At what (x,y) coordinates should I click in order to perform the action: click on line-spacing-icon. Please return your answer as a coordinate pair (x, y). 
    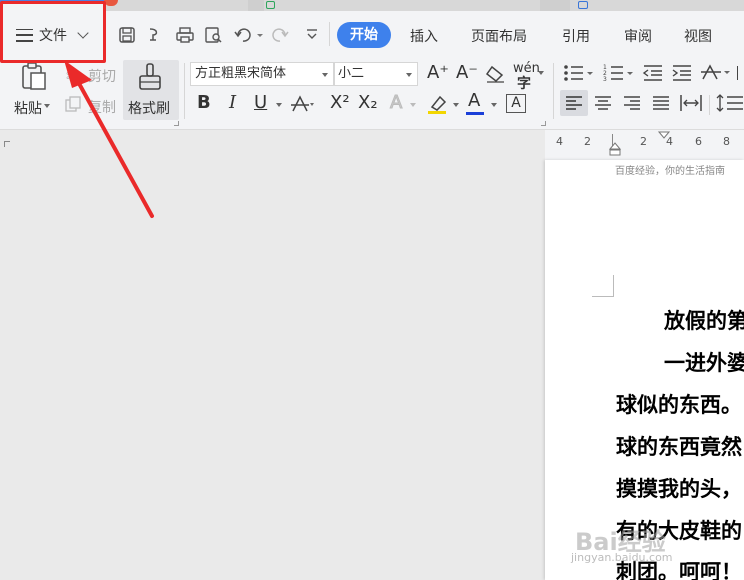
    Looking at the image, I should click on (730, 103).